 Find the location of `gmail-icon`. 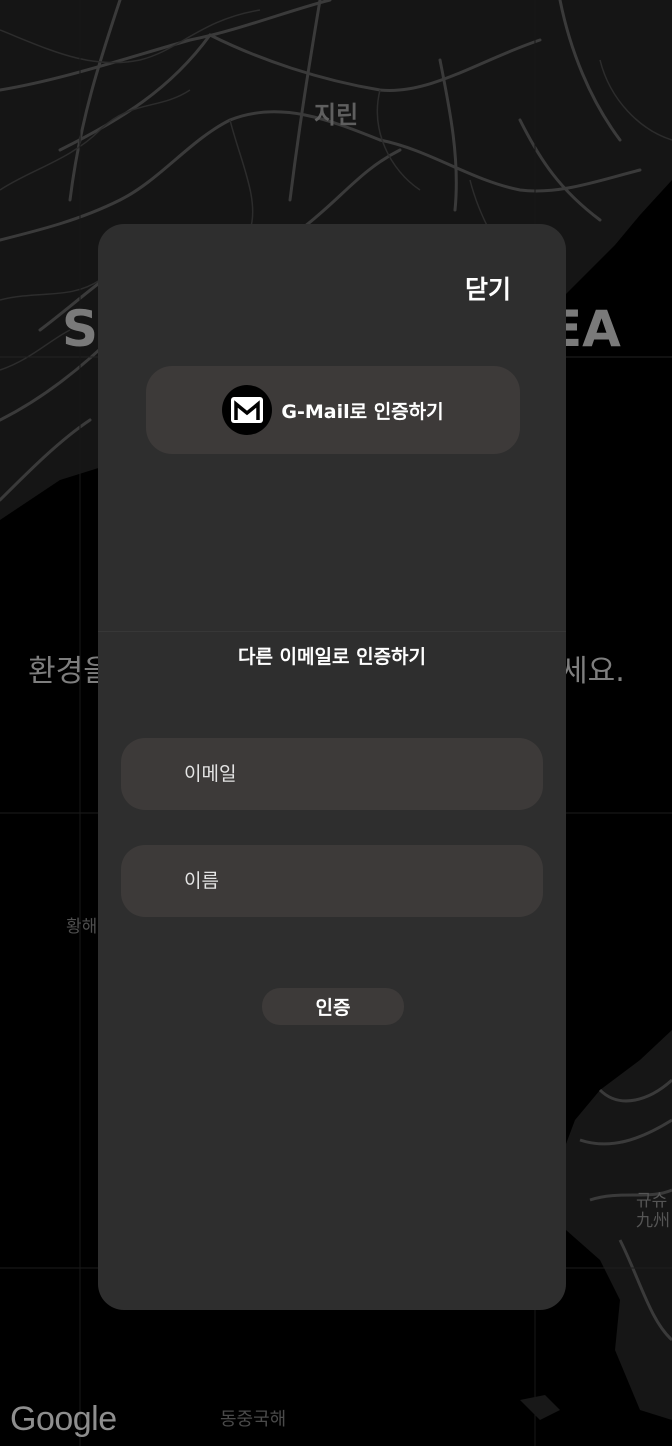

gmail-icon is located at coordinates (247, 410).